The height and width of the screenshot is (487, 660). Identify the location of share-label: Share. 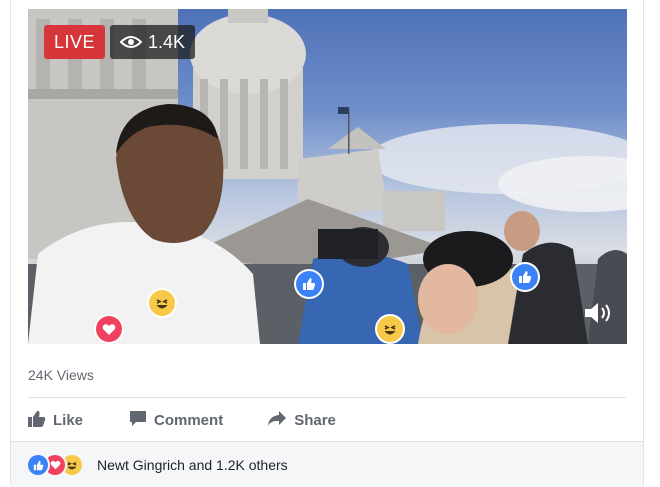
(315, 420).